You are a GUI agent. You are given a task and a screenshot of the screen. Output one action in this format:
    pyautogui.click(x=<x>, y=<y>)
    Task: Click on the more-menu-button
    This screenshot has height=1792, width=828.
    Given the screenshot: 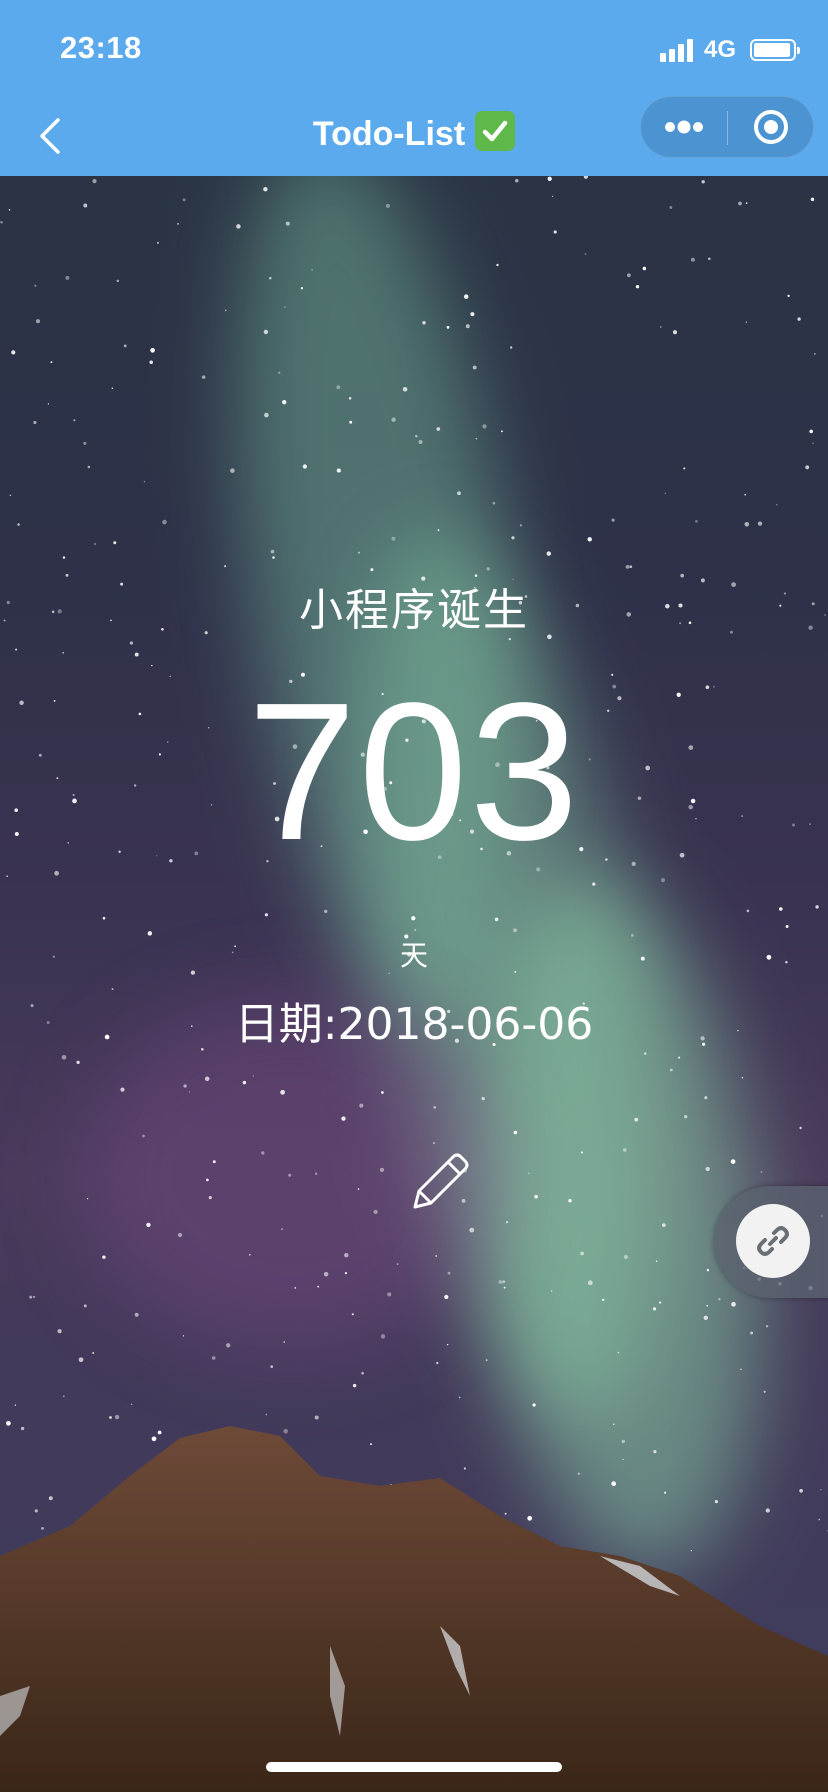 What is the action you would take?
    pyautogui.click(x=684, y=127)
    